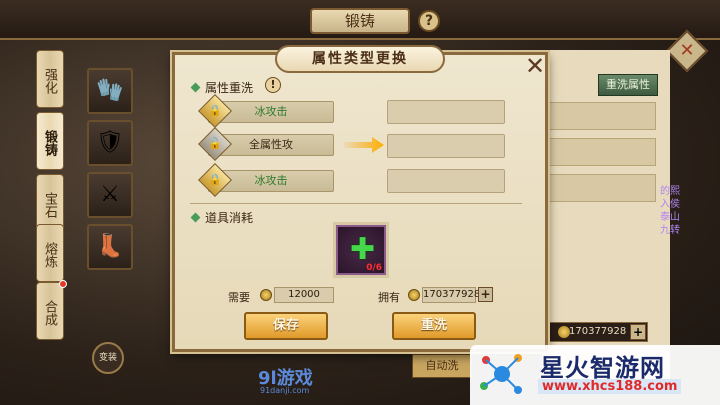  I want to click on need-value: 12000, so click(304, 295).